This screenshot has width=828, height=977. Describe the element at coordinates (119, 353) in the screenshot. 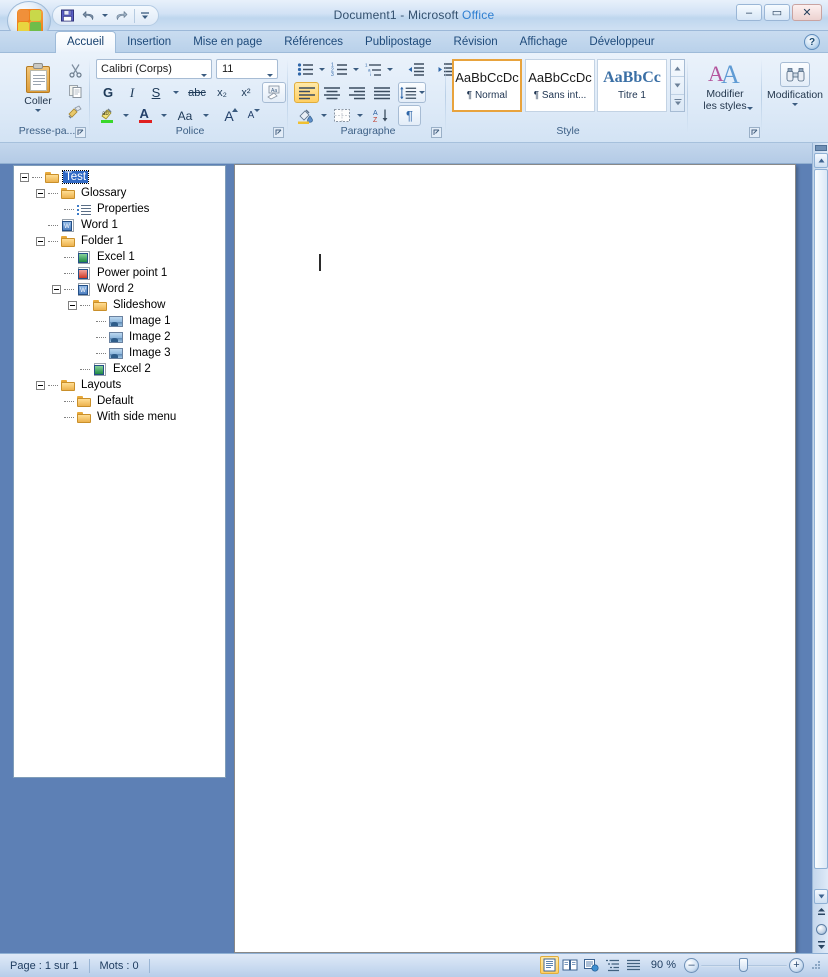

I see `tree-item-image-3: Image 3` at that location.